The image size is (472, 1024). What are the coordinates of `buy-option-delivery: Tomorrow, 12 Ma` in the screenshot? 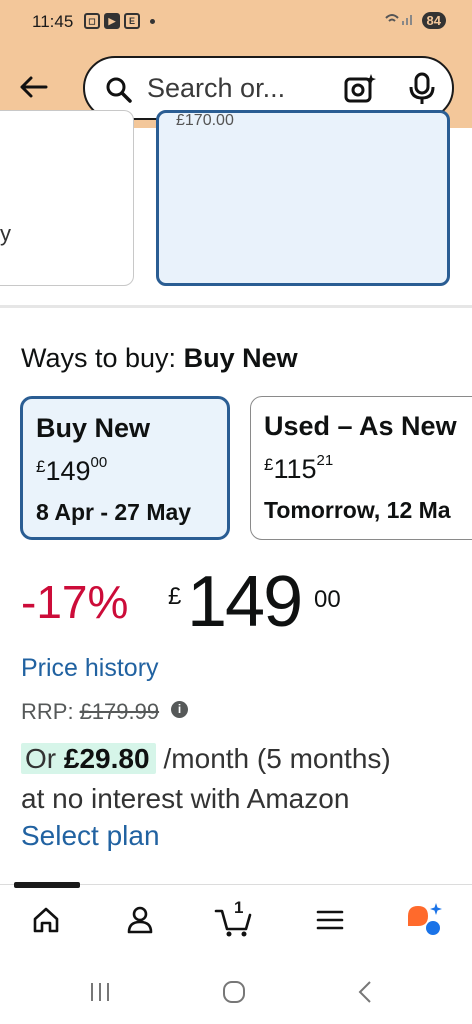 It's located at (357, 510).